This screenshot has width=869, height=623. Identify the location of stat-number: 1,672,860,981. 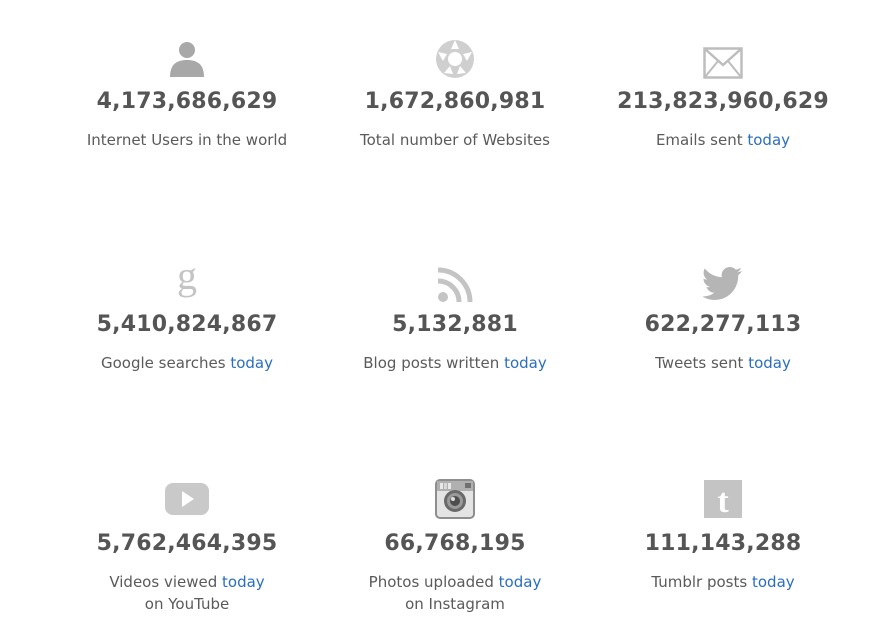
(455, 101).